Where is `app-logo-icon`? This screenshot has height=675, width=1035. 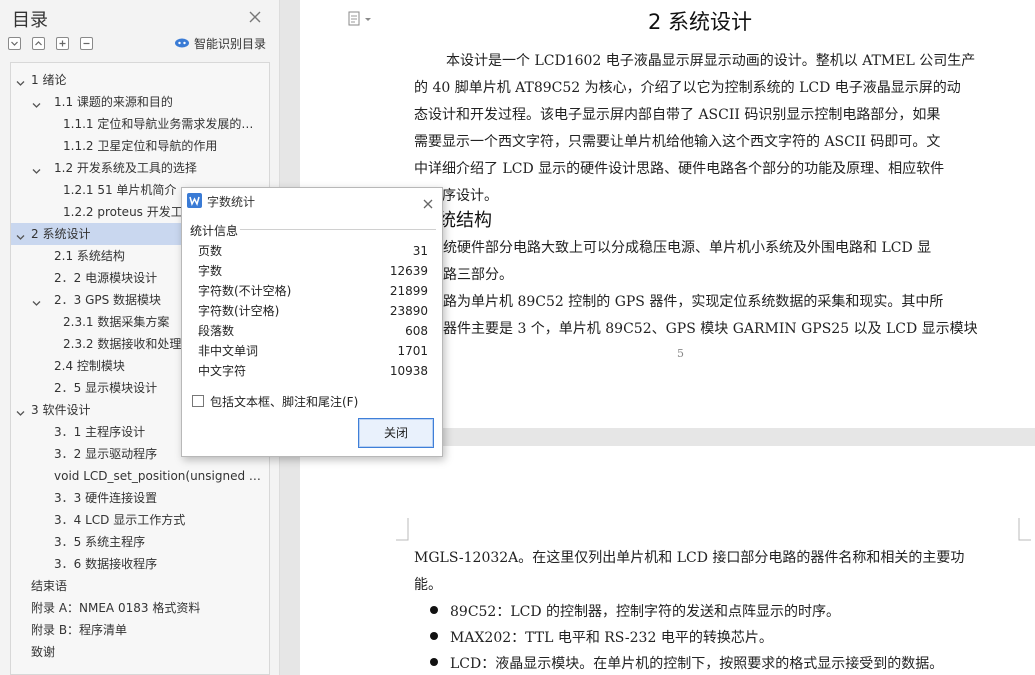
app-logo-icon is located at coordinates (194, 200).